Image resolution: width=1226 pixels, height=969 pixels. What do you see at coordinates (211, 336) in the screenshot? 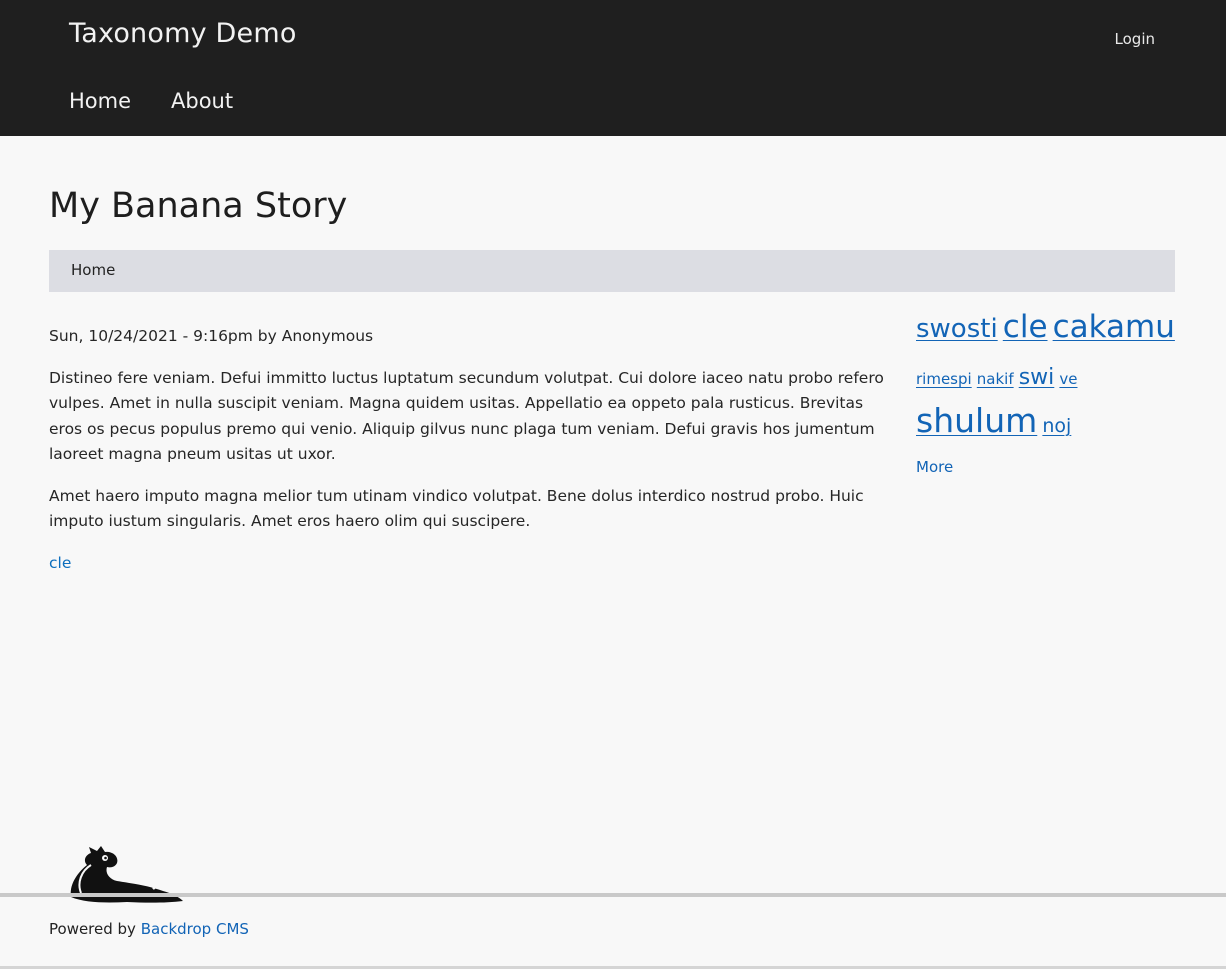
I see `article-meta: Sun, 10/24/2021 - 9:16pm by Anonymous` at bounding box center [211, 336].